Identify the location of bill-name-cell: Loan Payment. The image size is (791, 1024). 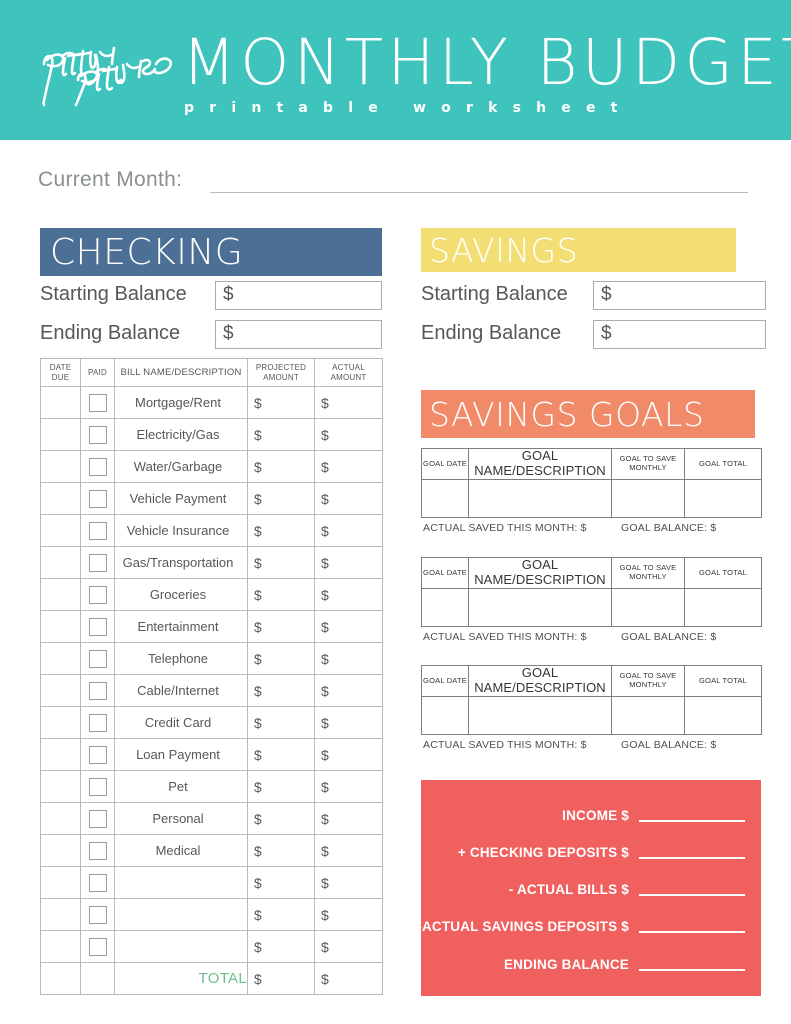
(181, 754).